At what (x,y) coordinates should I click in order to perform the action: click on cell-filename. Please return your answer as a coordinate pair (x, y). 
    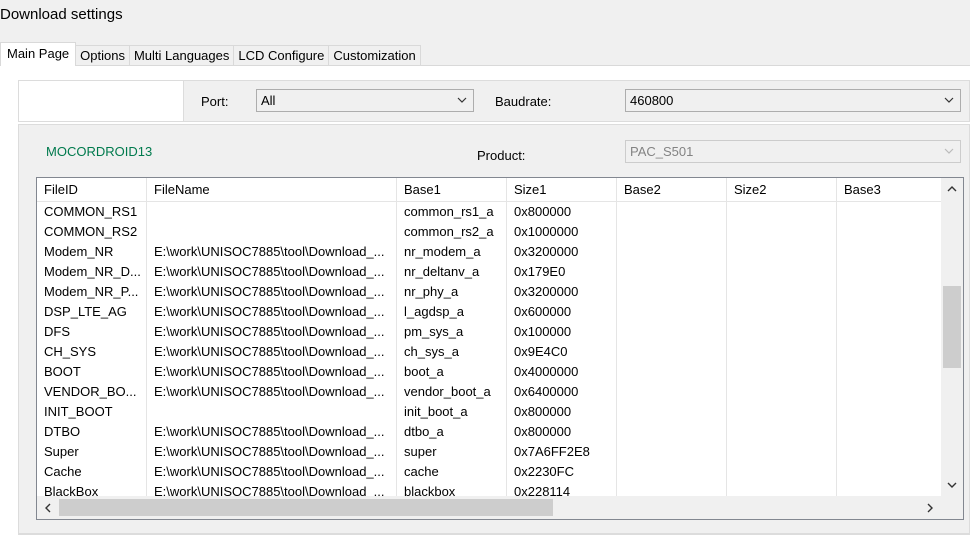
    Looking at the image, I should click on (272, 212).